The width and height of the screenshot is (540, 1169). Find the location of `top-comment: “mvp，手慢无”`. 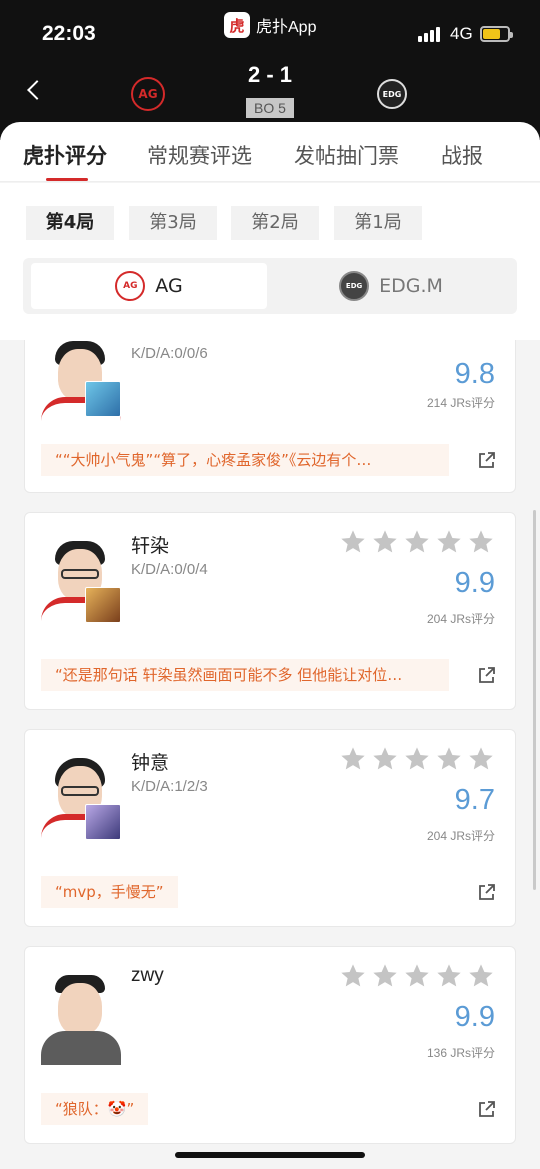

top-comment: “mvp，手慢无” is located at coordinates (109, 892).